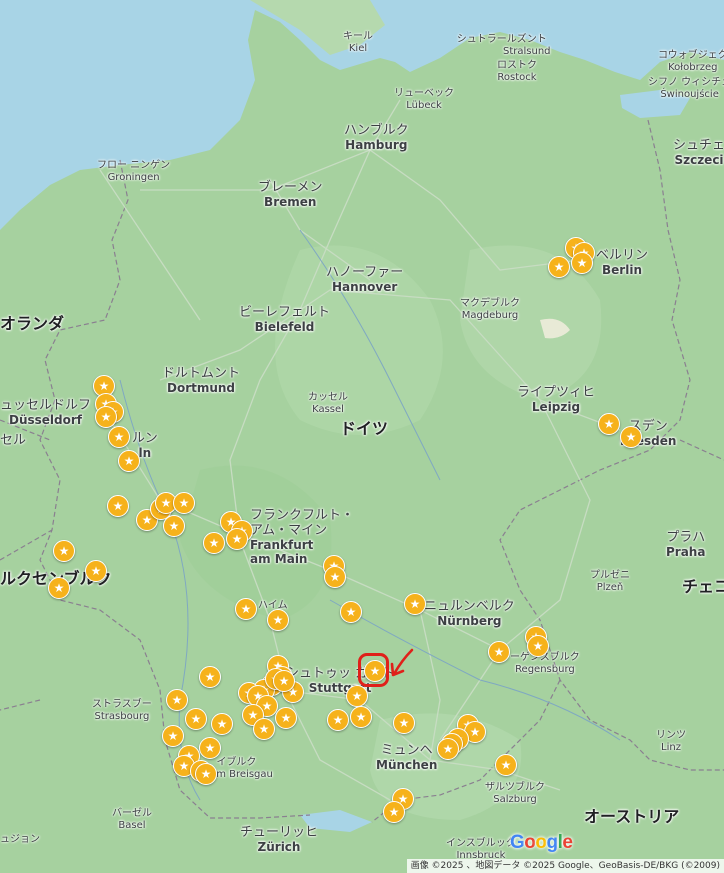  Describe the element at coordinates (632, 816) in the screenshot. I see `label-austria: オーストリア` at that location.